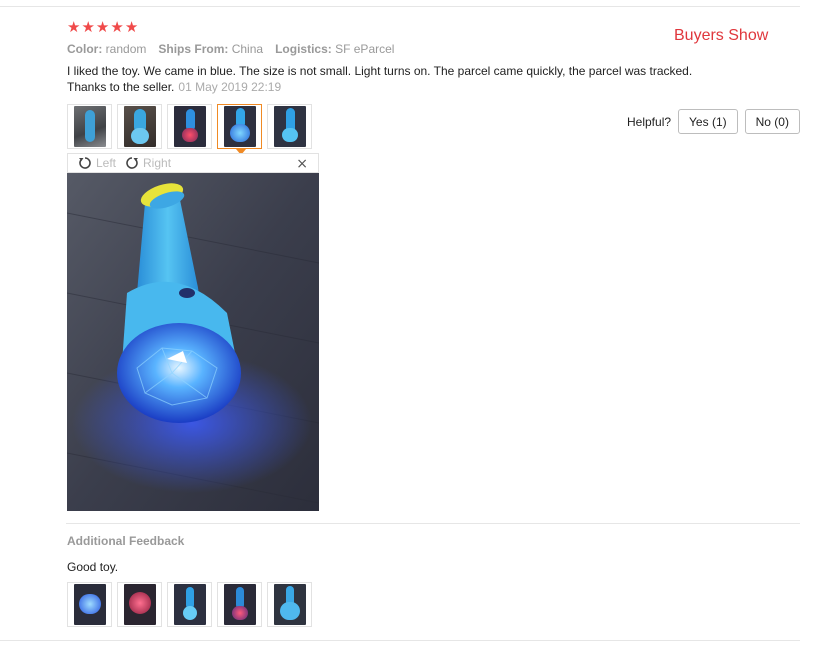 This screenshot has height=652, width=816. What do you see at coordinates (247, 49) in the screenshot?
I see `ships-value: China` at bounding box center [247, 49].